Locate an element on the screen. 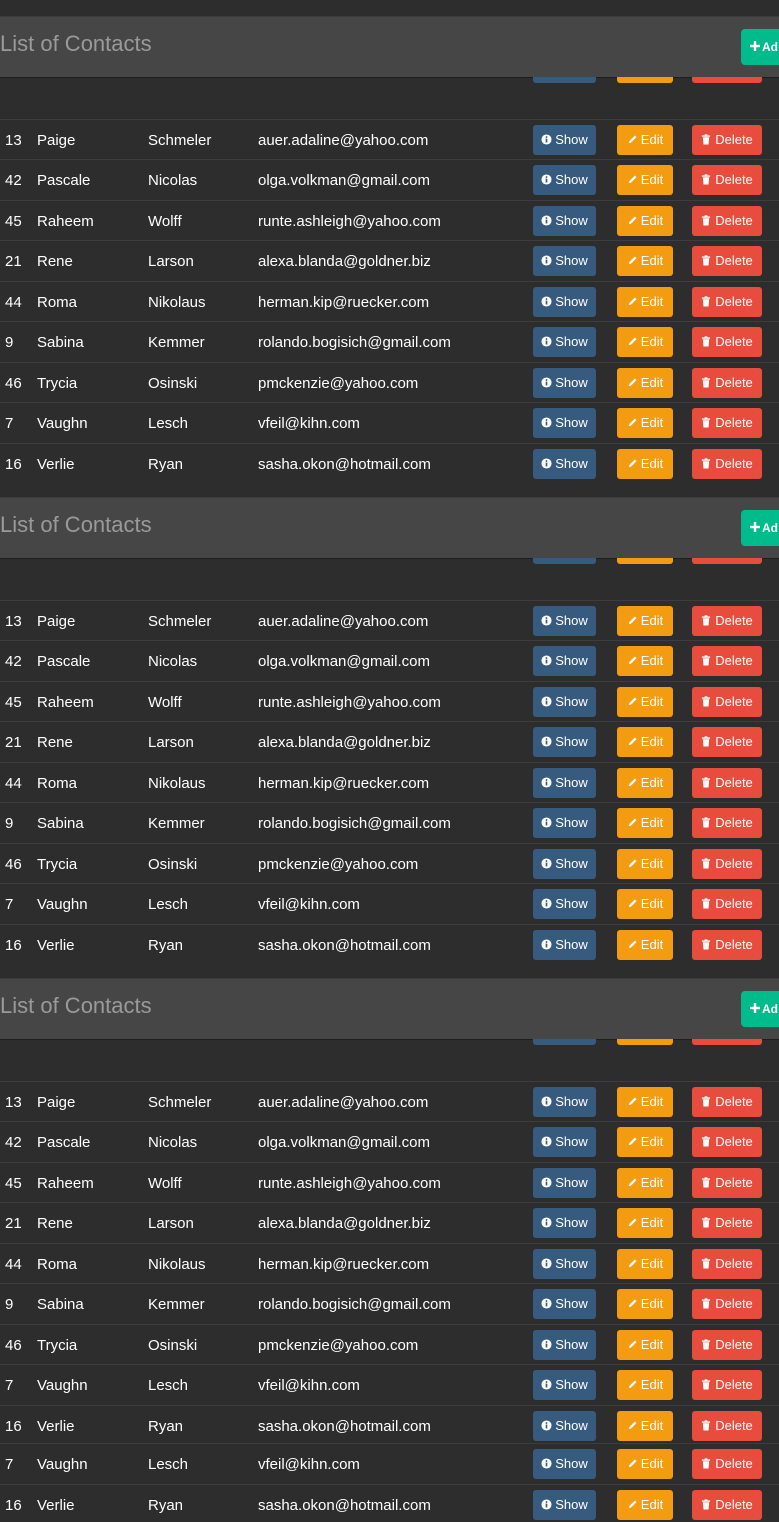 The width and height of the screenshot is (779, 1522). delete-button-label: Delete is located at coordinates (734, 1463).